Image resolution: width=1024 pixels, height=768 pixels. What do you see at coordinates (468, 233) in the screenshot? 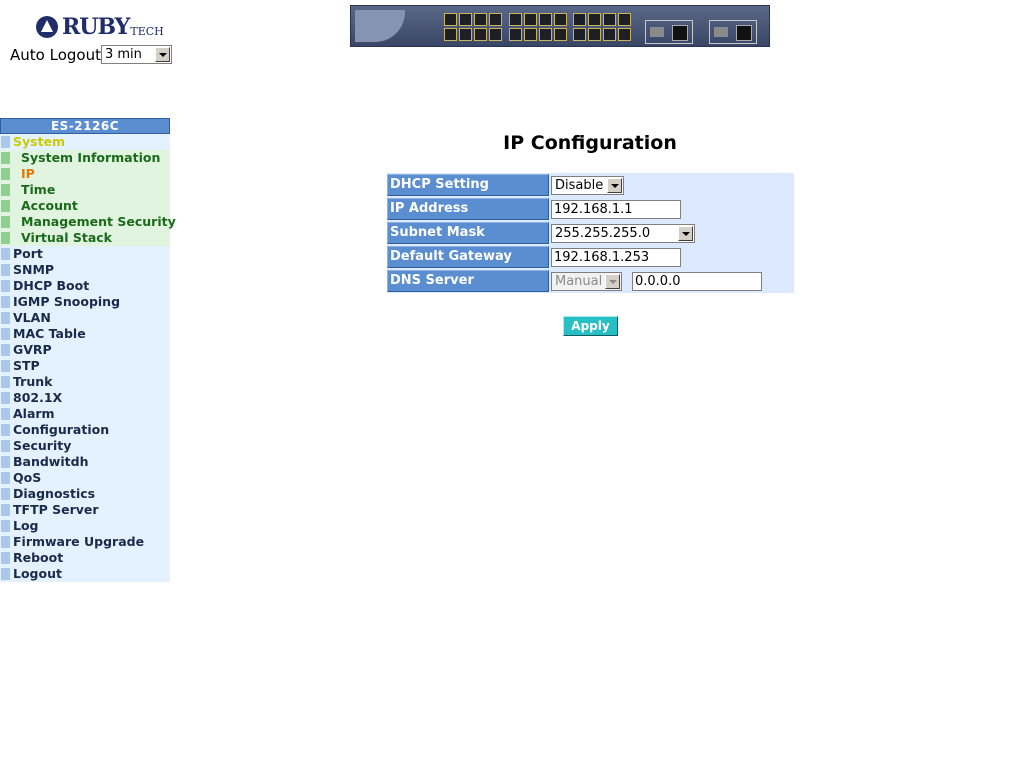
I see `subnet-mask-label: Subnet Mask` at bounding box center [468, 233].